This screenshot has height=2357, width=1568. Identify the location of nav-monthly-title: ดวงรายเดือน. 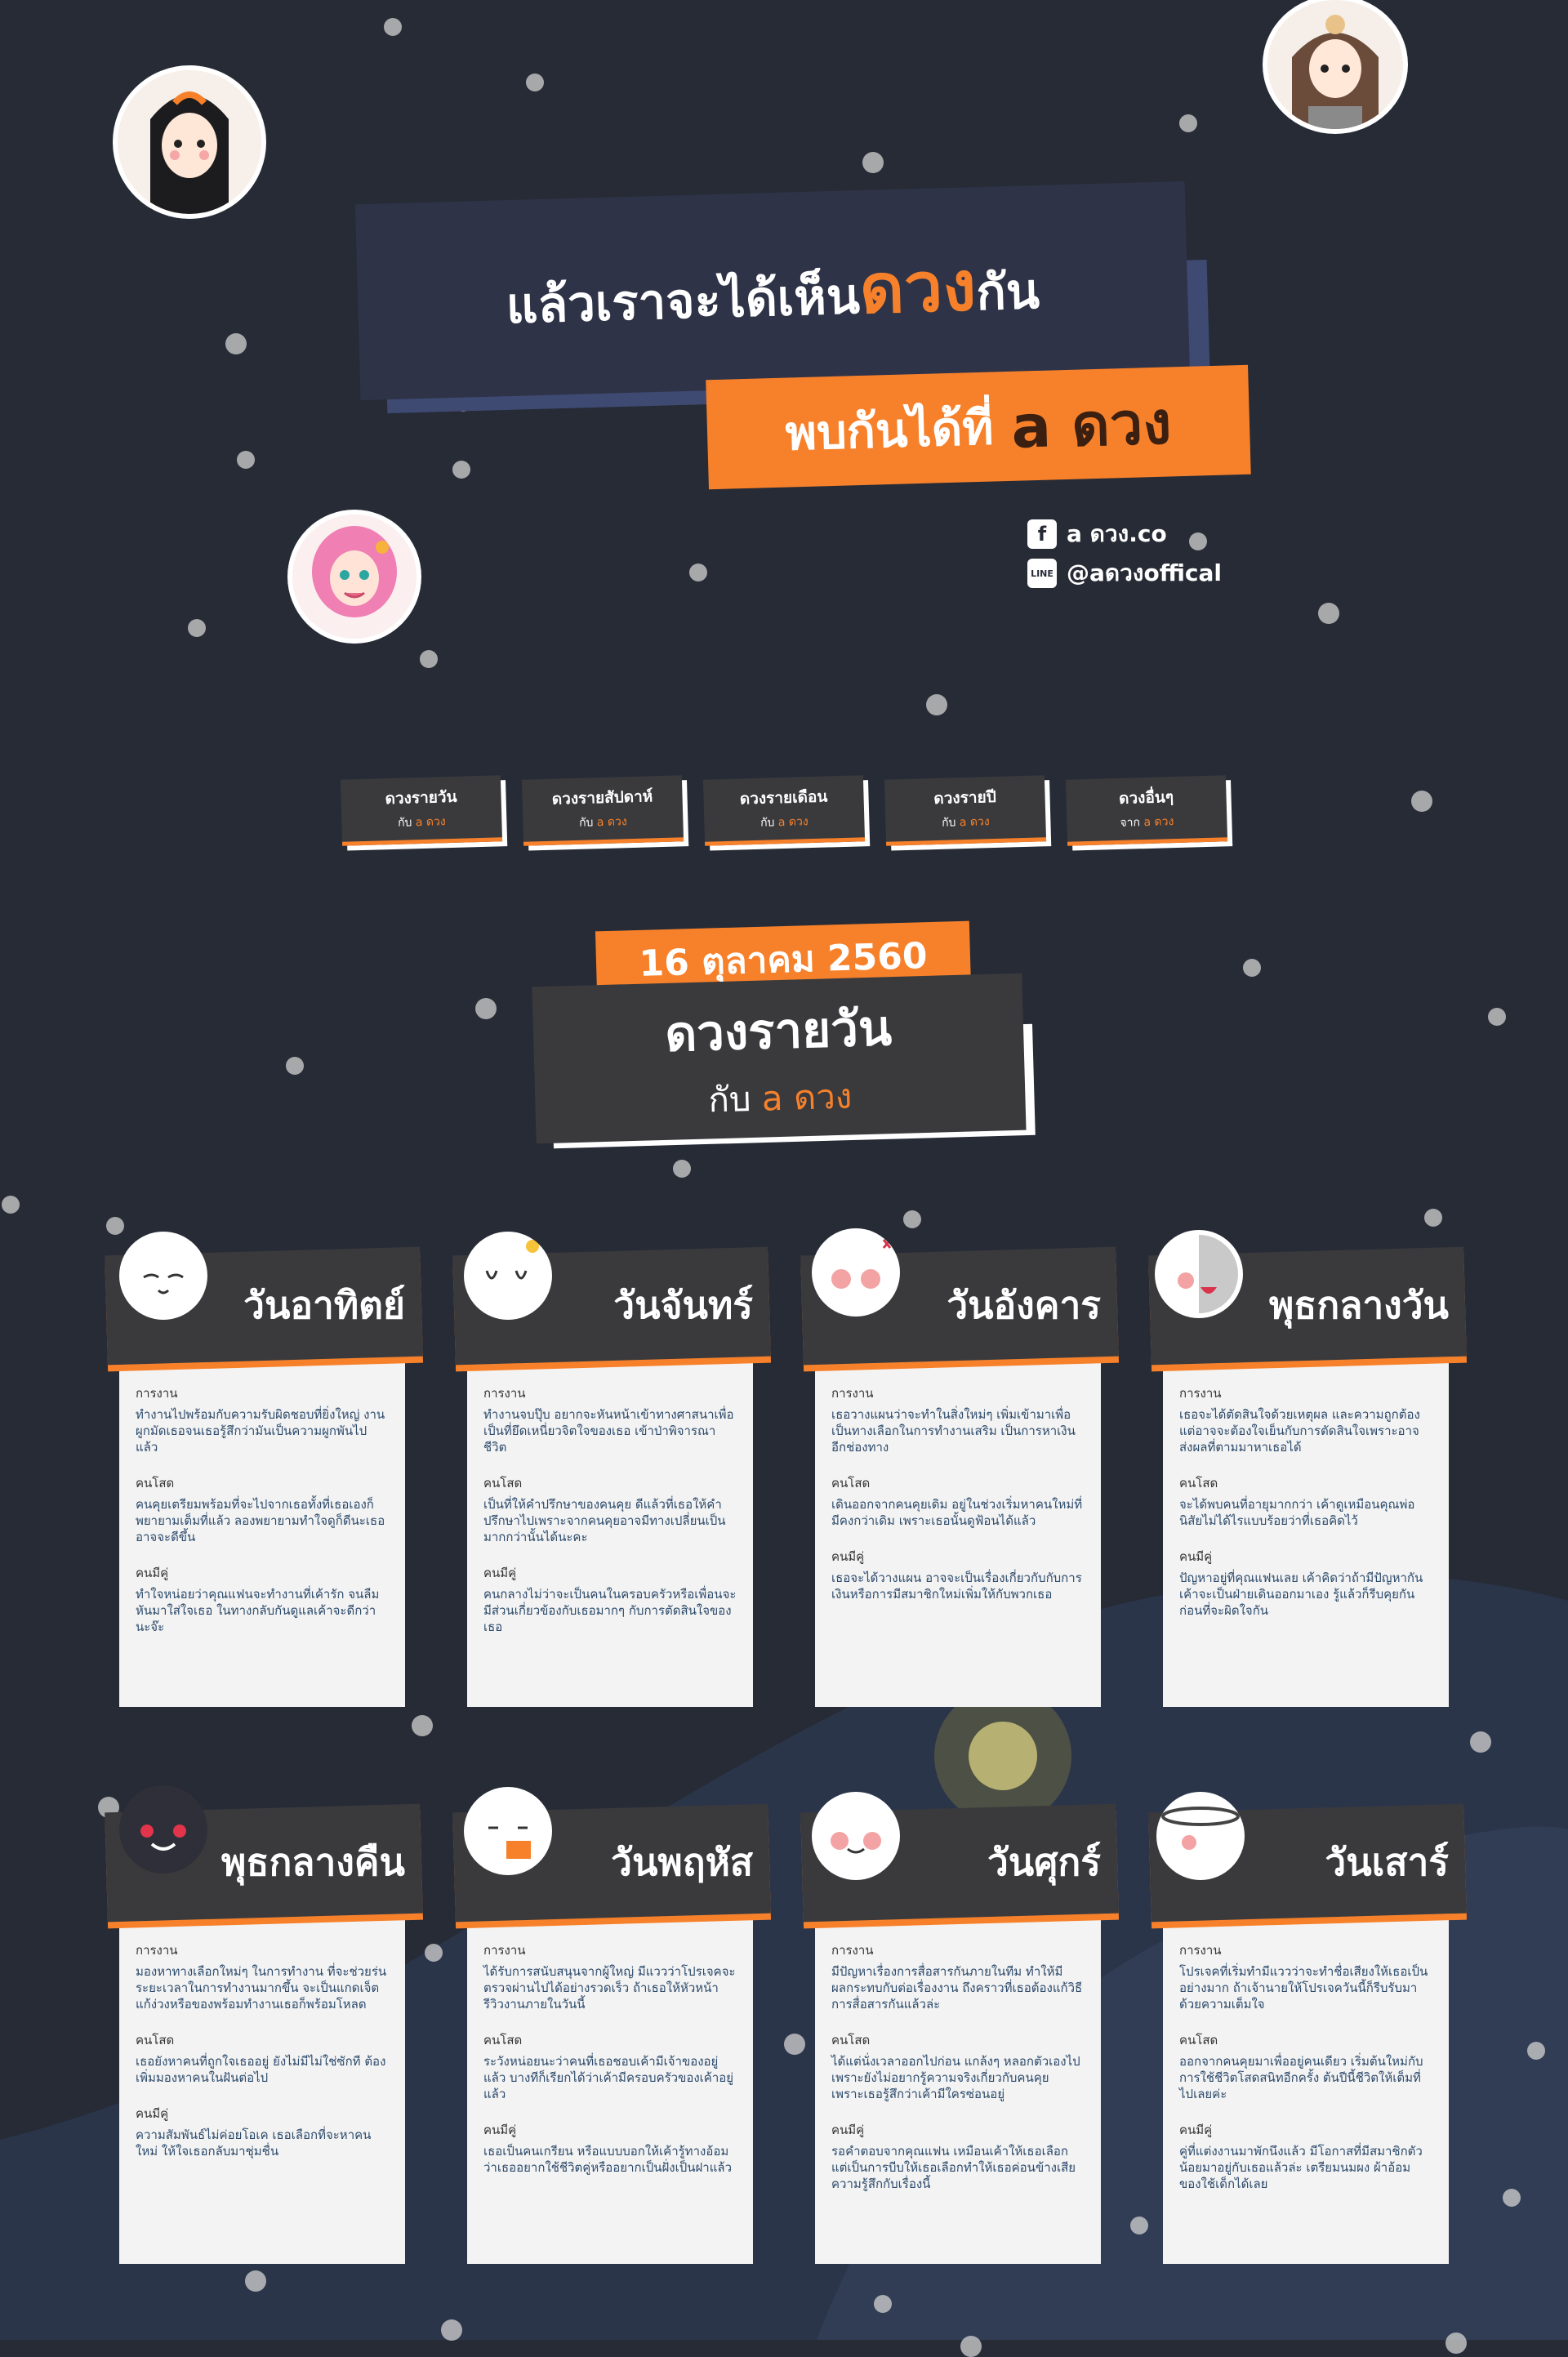
(783, 798).